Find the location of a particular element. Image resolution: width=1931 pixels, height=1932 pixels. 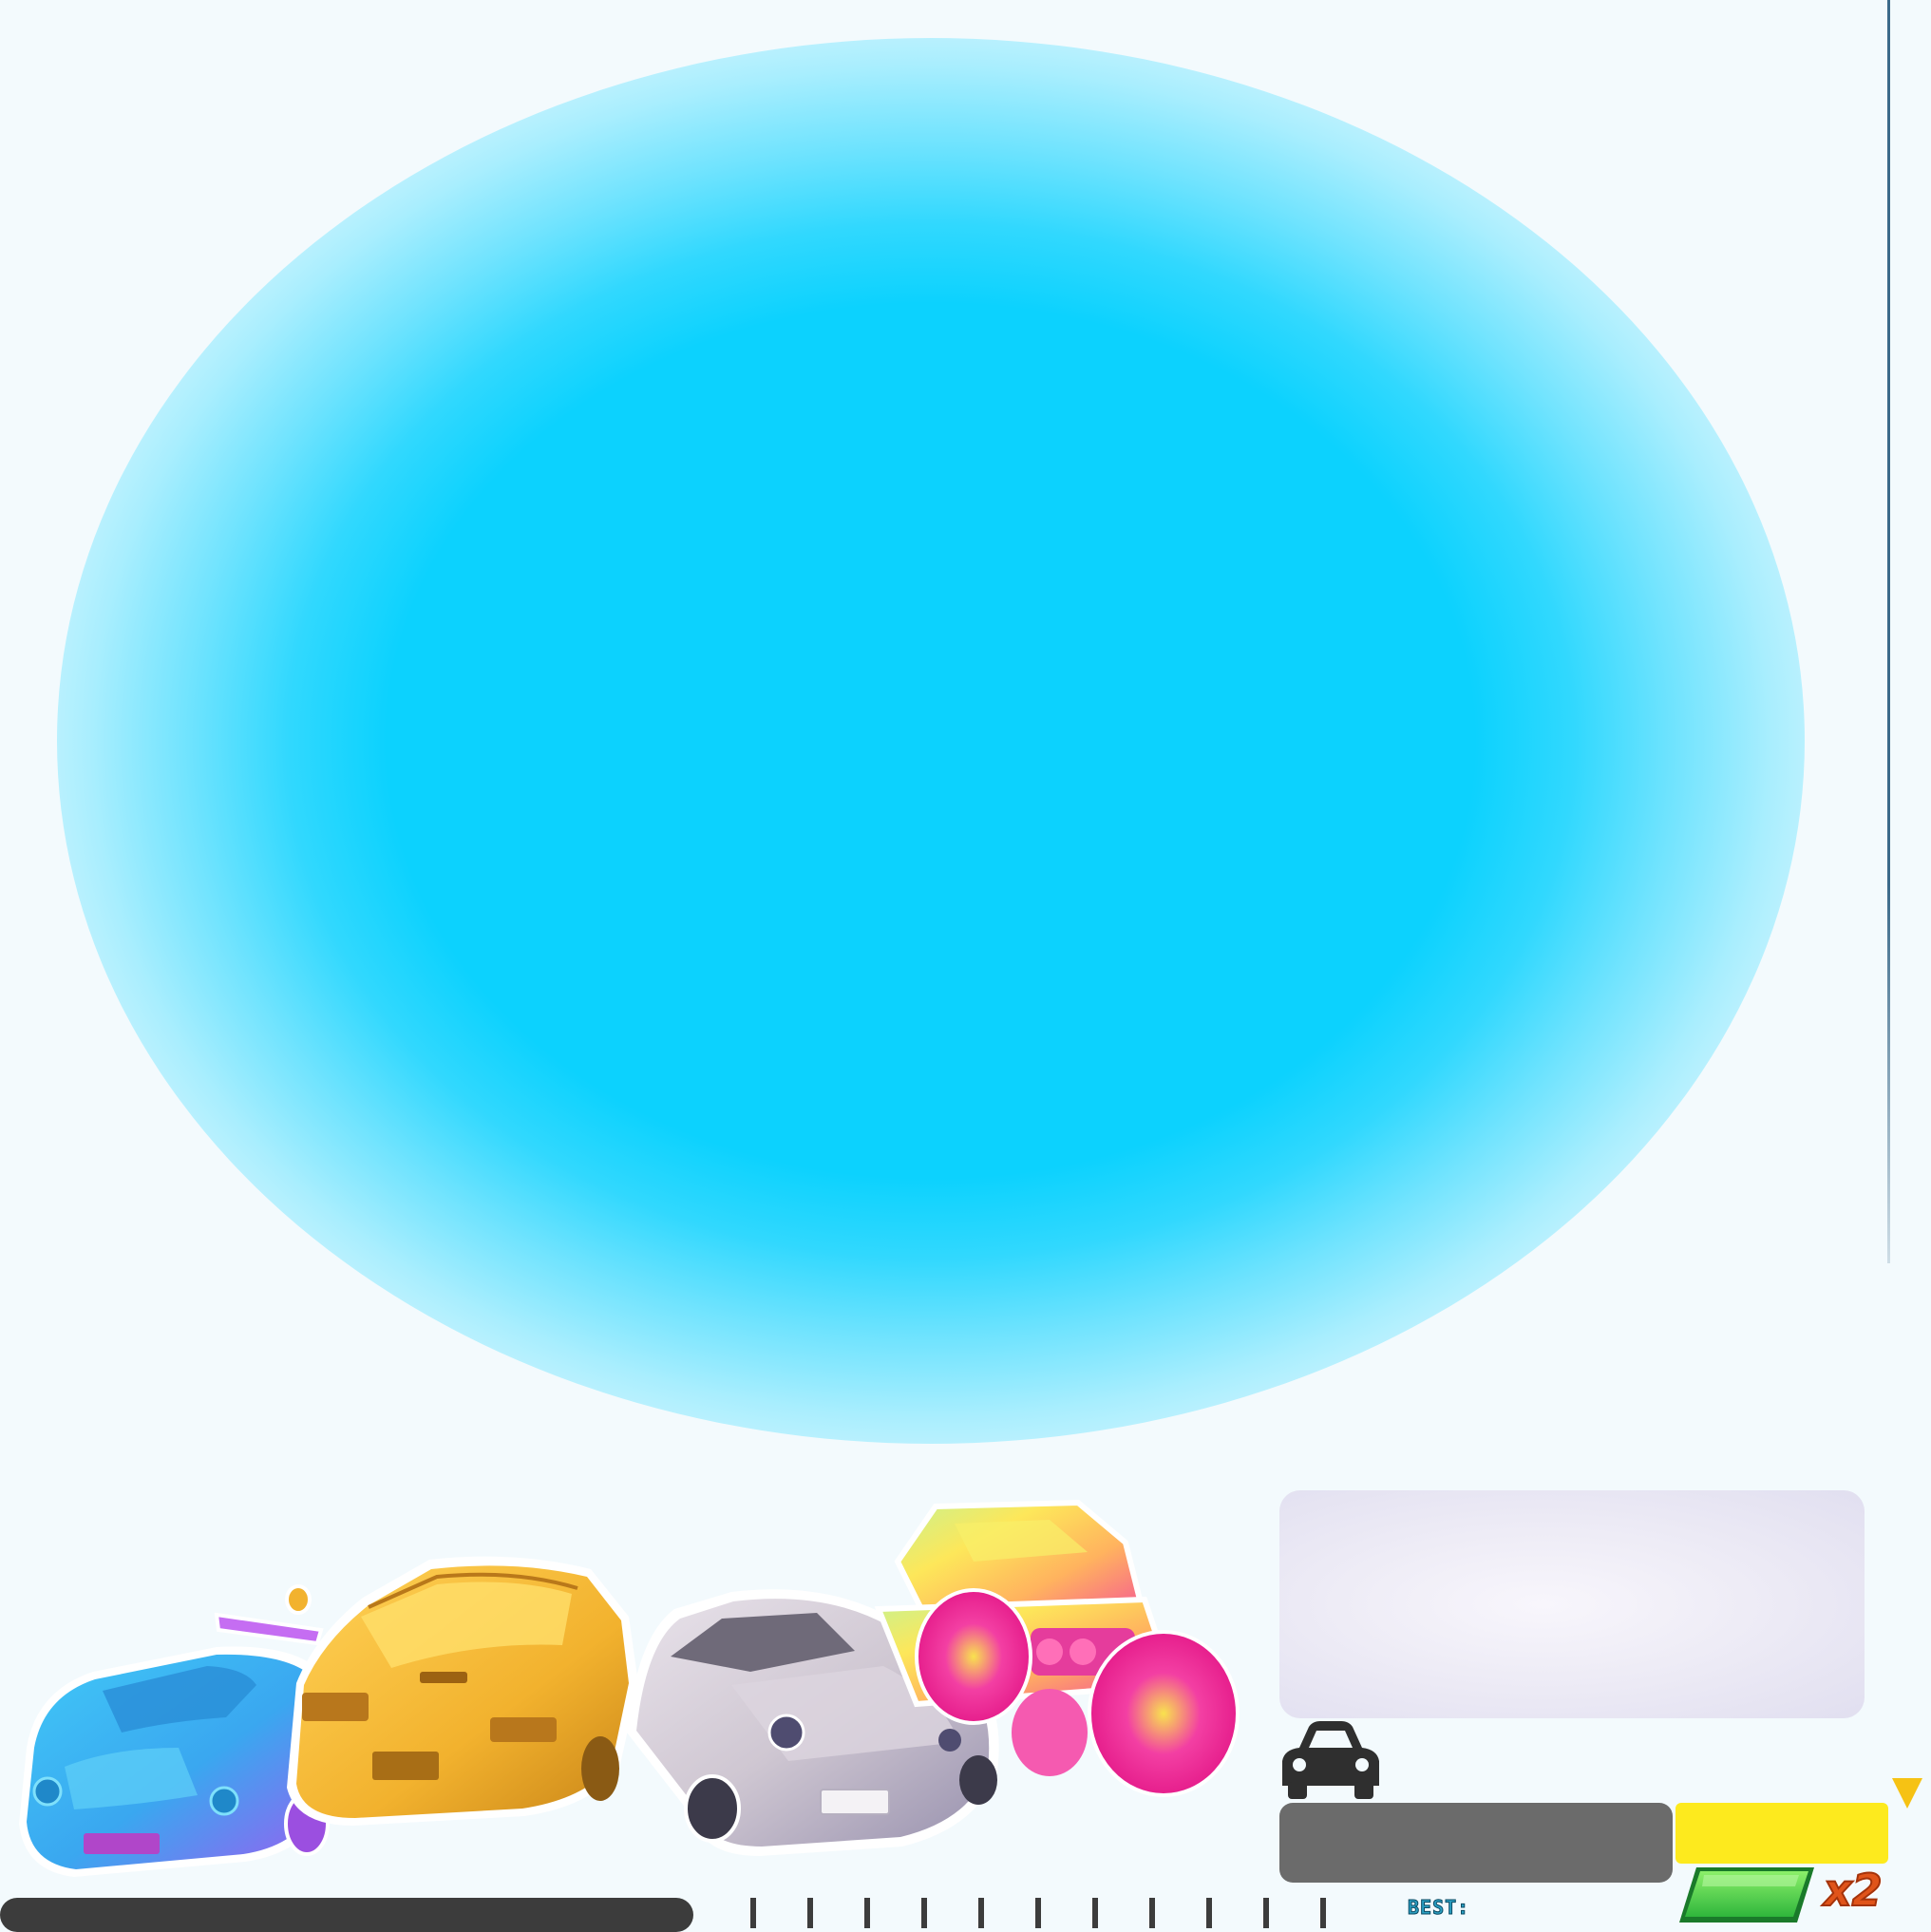

car-gold is located at coordinates (462, 1688).